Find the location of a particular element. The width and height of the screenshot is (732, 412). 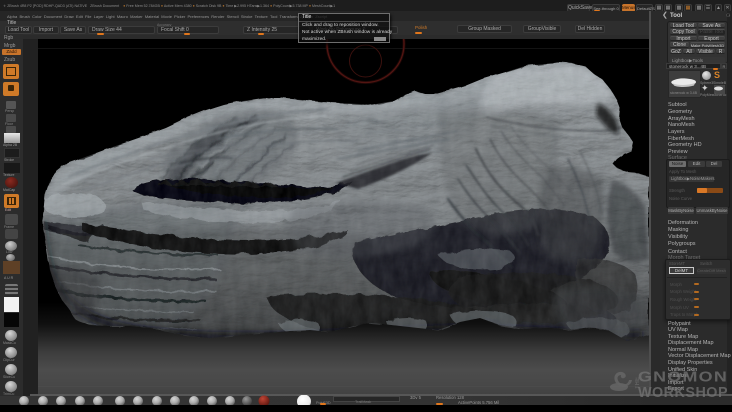

svg-text: GNOMON is located at coordinates (683, 378).